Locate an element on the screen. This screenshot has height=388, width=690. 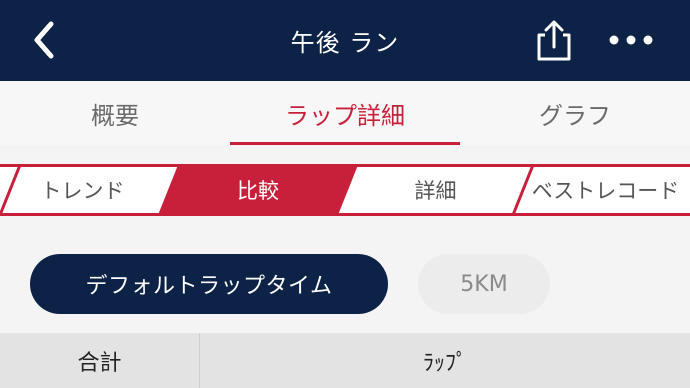
tab-graph: グラフ is located at coordinates (575, 113).